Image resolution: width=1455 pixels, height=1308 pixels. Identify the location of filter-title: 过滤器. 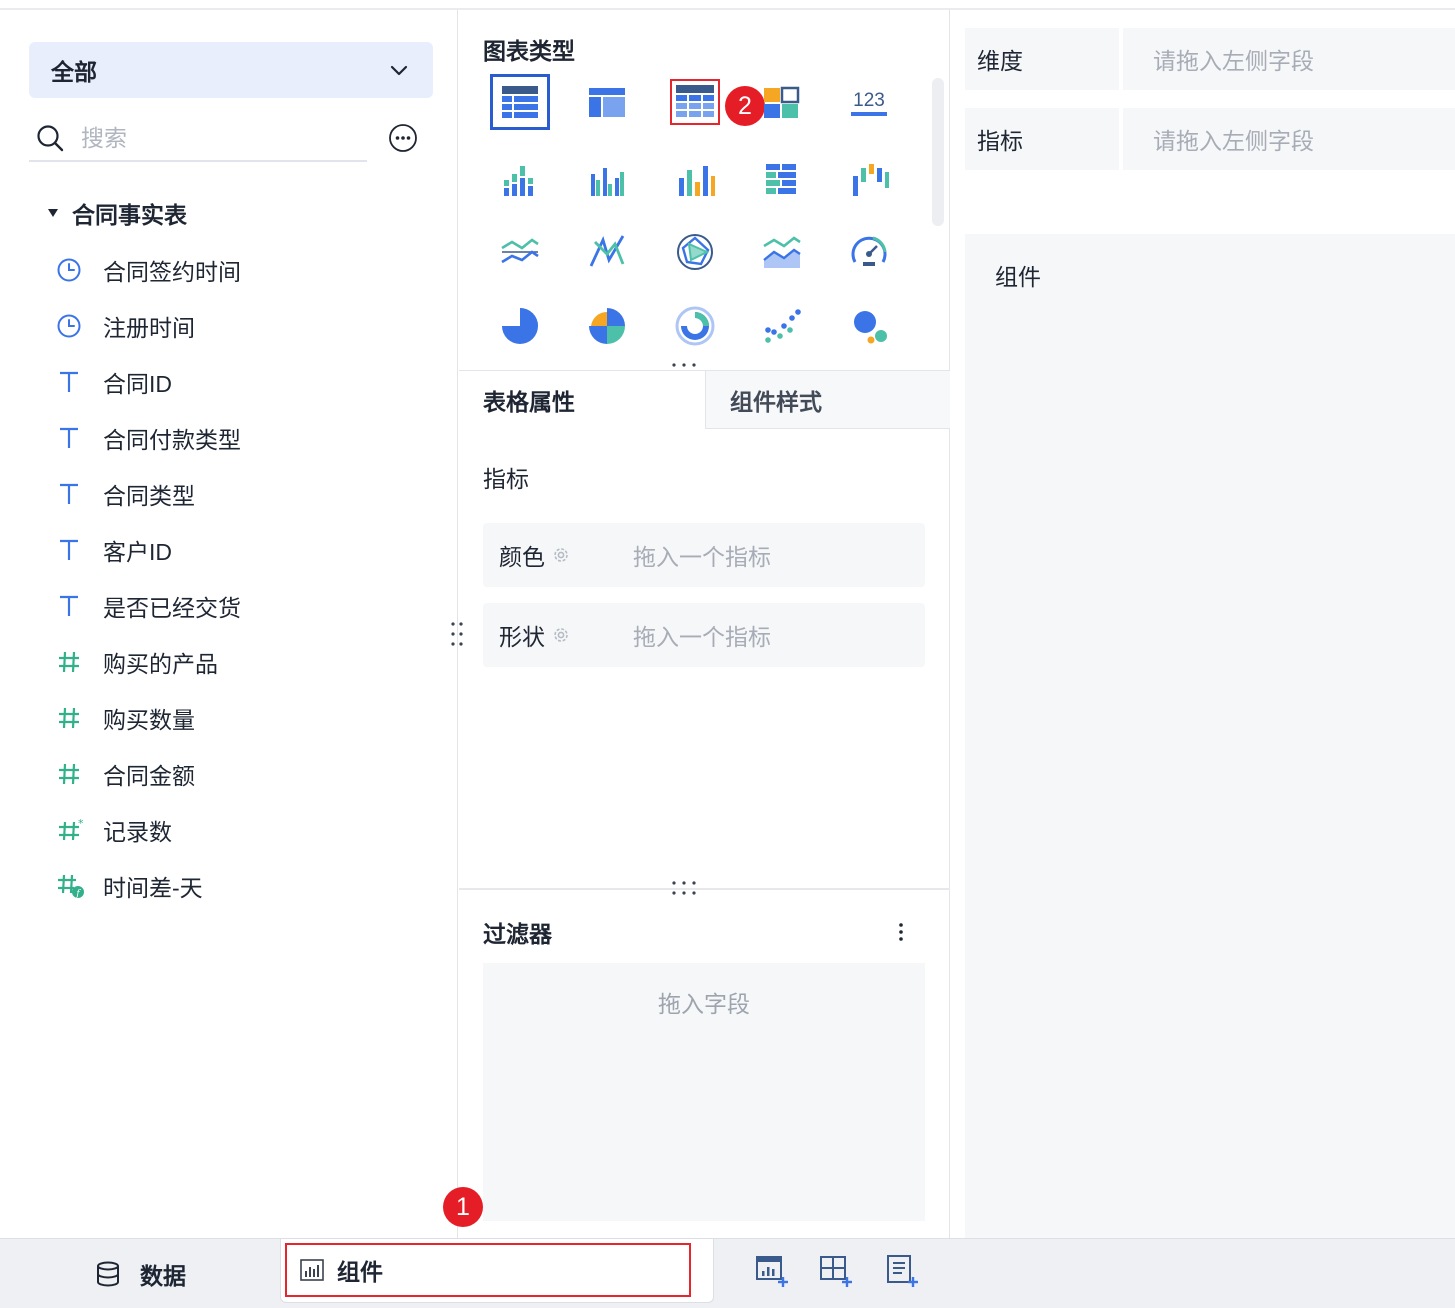
(517, 934).